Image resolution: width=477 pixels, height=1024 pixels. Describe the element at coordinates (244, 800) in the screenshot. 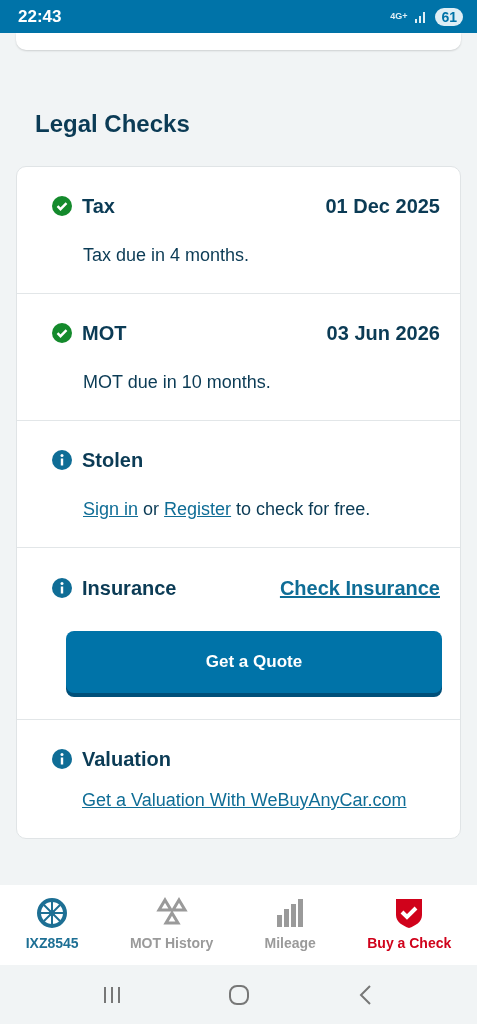

I see `valuation-link: Get a Valuation With WeBuyAnyCar.com` at that location.